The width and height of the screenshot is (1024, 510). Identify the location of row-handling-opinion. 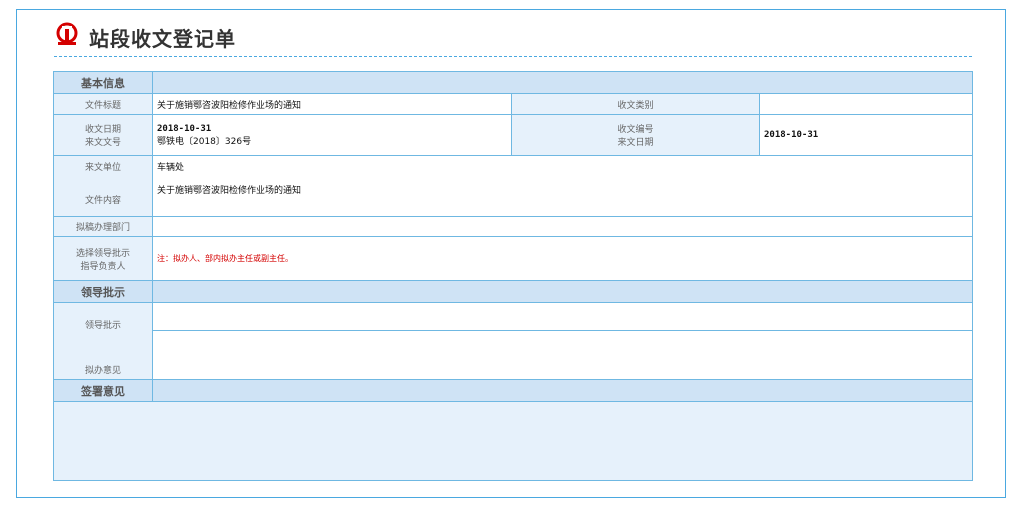
(514, 355).